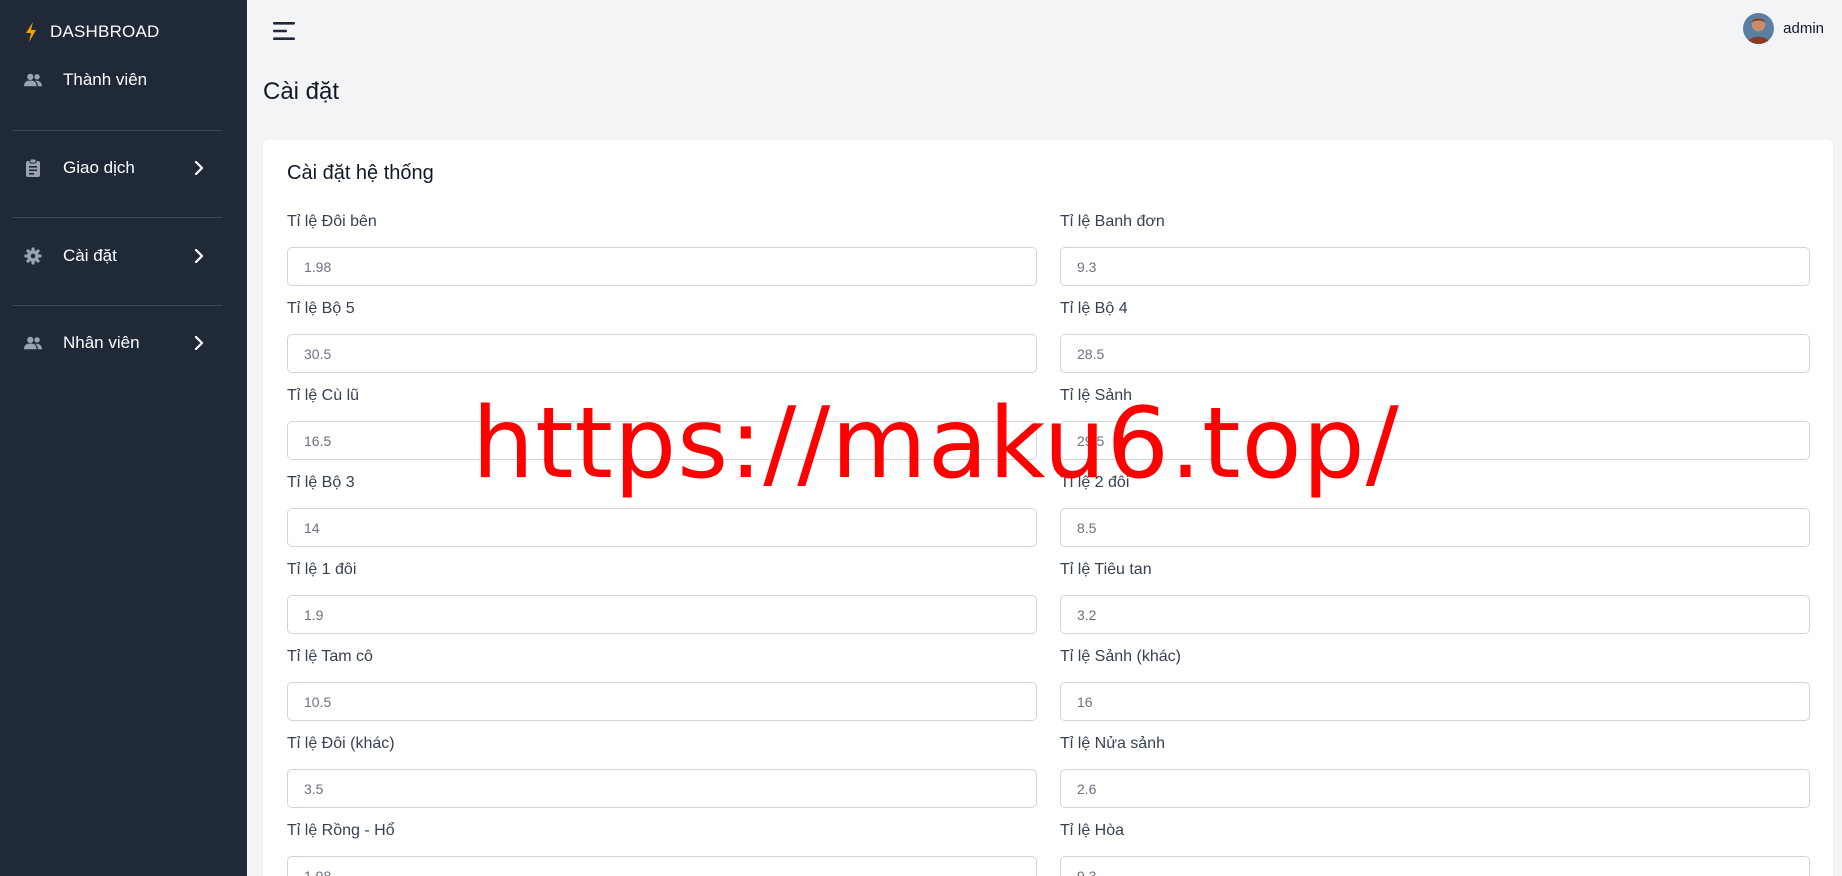 The image size is (1842, 876). I want to click on brand-label: DASHBROAD, so click(105, 31).